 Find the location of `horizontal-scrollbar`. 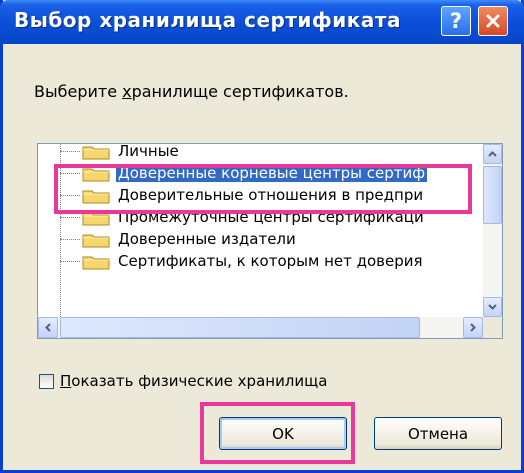

horizontal-scrollbar is located at coordinates (260, 327).